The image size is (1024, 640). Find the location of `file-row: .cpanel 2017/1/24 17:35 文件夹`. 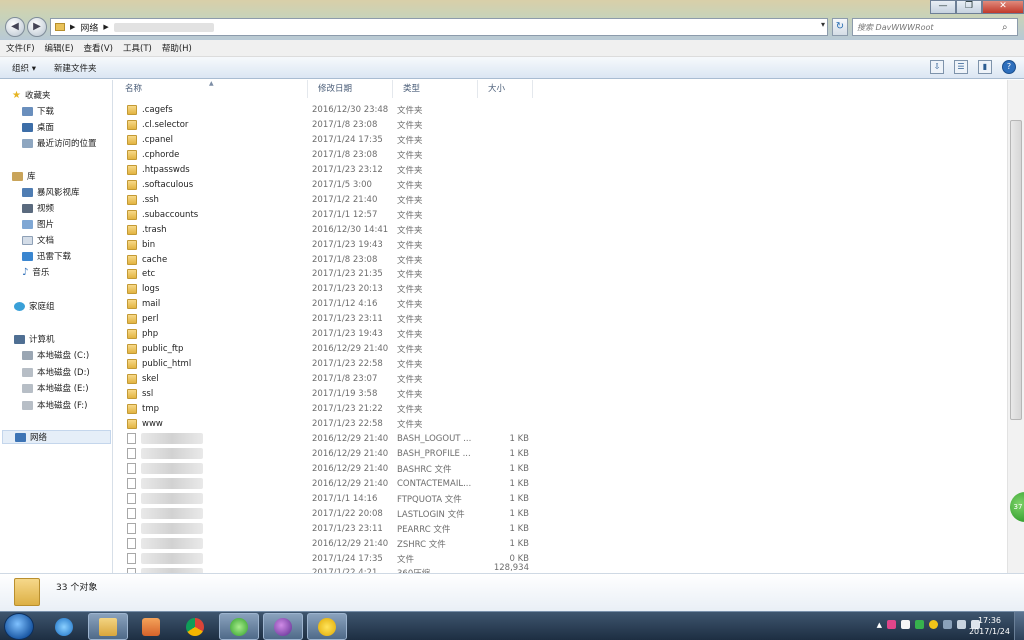

file-row: .cpanel 2017/1/24 17:35 文件夹 is located at coordinates (325, 140).